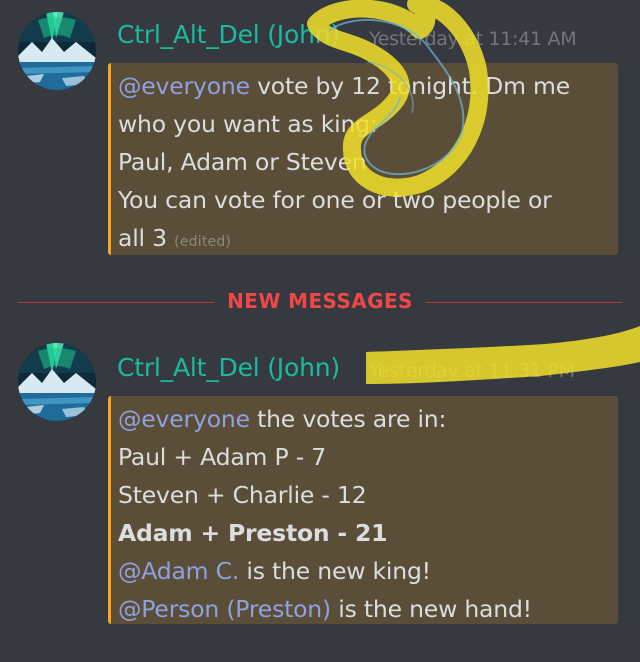  What do you see at coordinates (320, 301) in the screenshot?
I see `new-messages-label: NEW MESSAGES` at bounding box center [320, 301].